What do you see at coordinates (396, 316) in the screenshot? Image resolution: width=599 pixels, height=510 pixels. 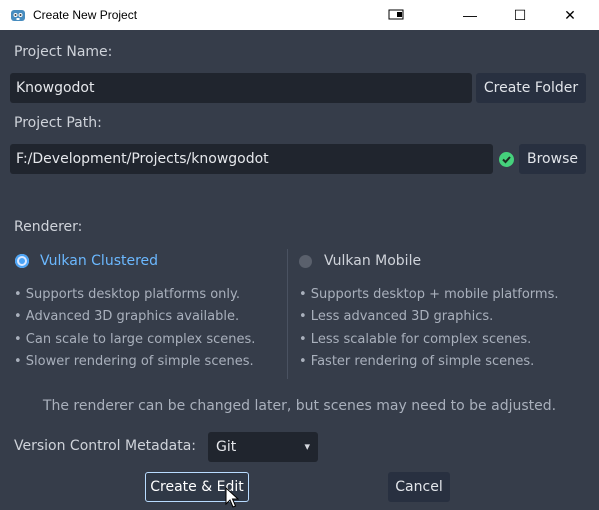 I see `mobile-feature-2: • Less advanced 3D graphics.` at bounding box center [396, 316].